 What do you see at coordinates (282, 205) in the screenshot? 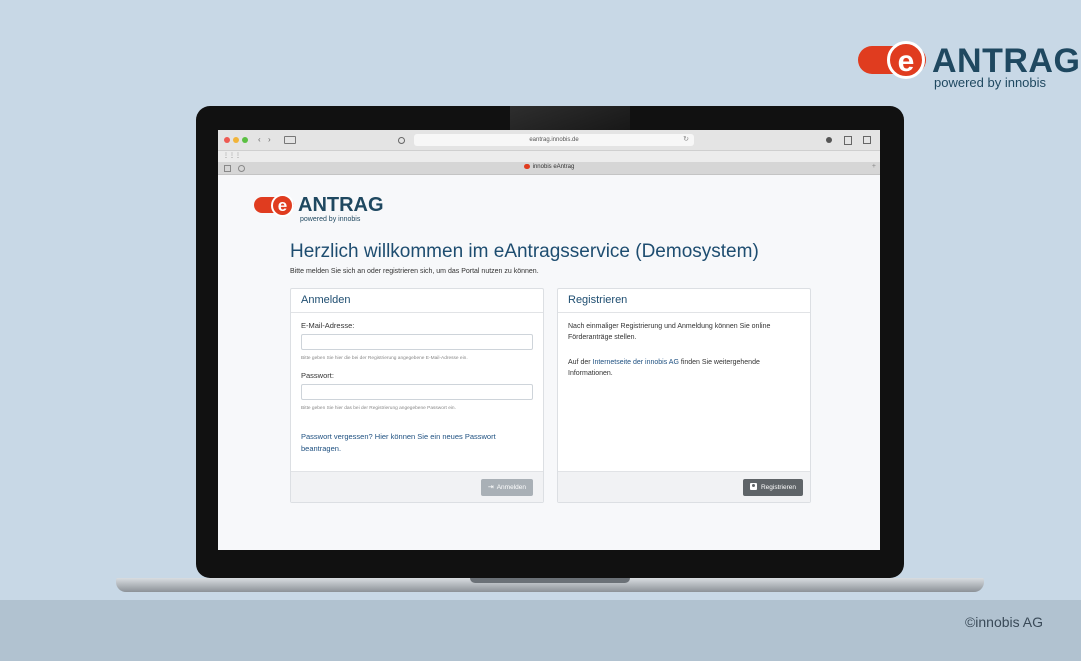
I see `page-logo-e-icon: e` at bounding box center [282, 205].